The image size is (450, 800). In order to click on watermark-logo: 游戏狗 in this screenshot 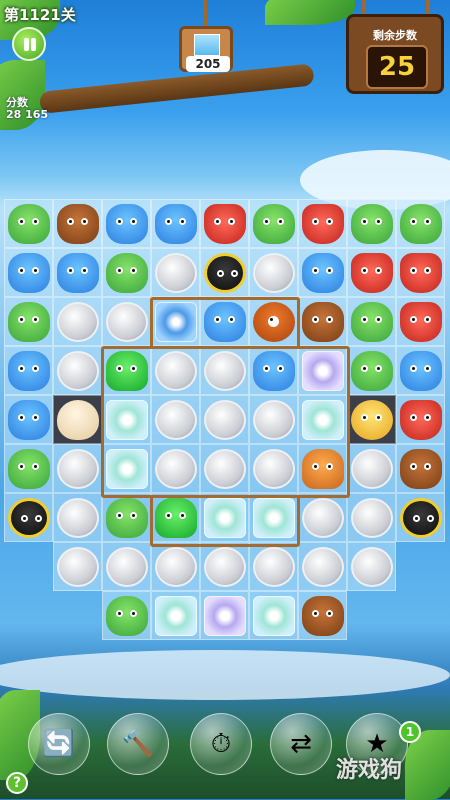, I will do `click(369, 770)`.